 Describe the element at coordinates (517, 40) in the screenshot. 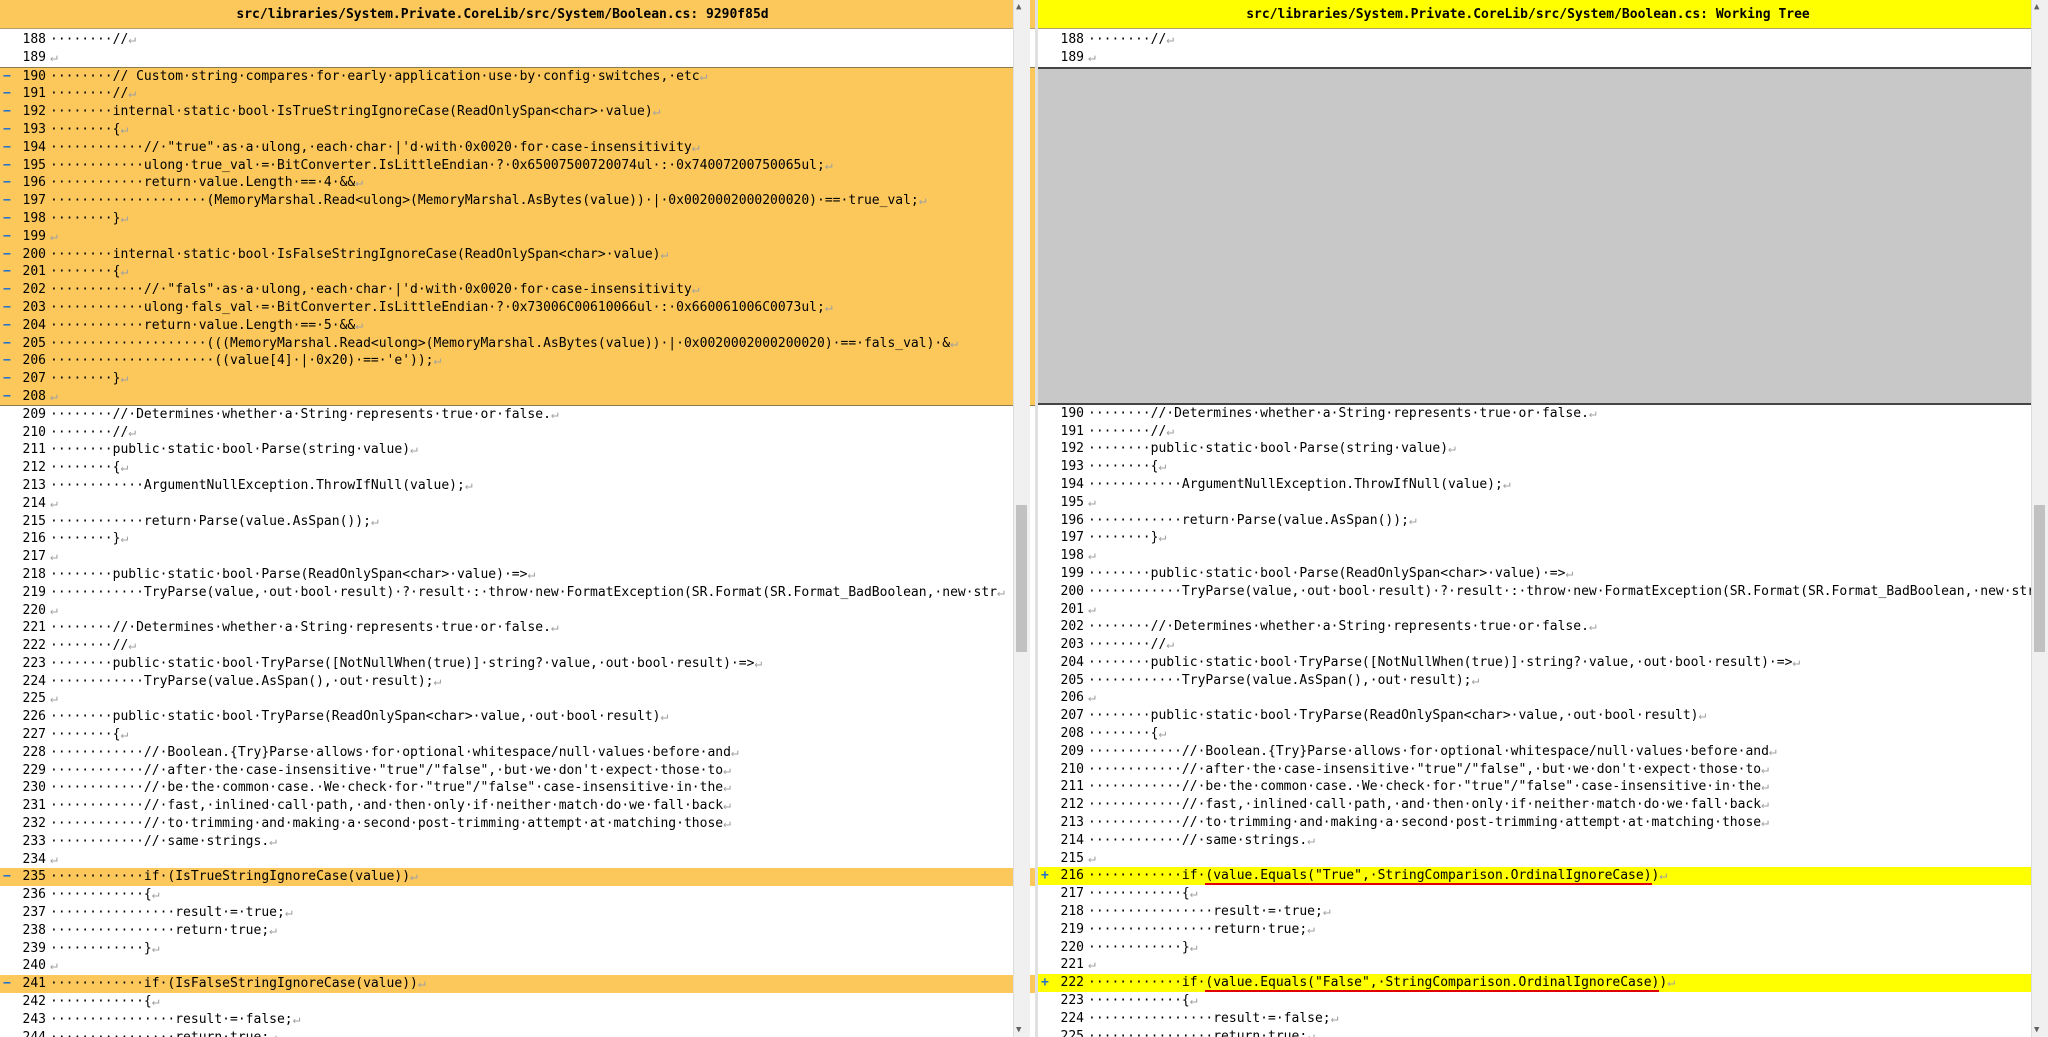

I see `code-line: 188 ········//↵` at that location.